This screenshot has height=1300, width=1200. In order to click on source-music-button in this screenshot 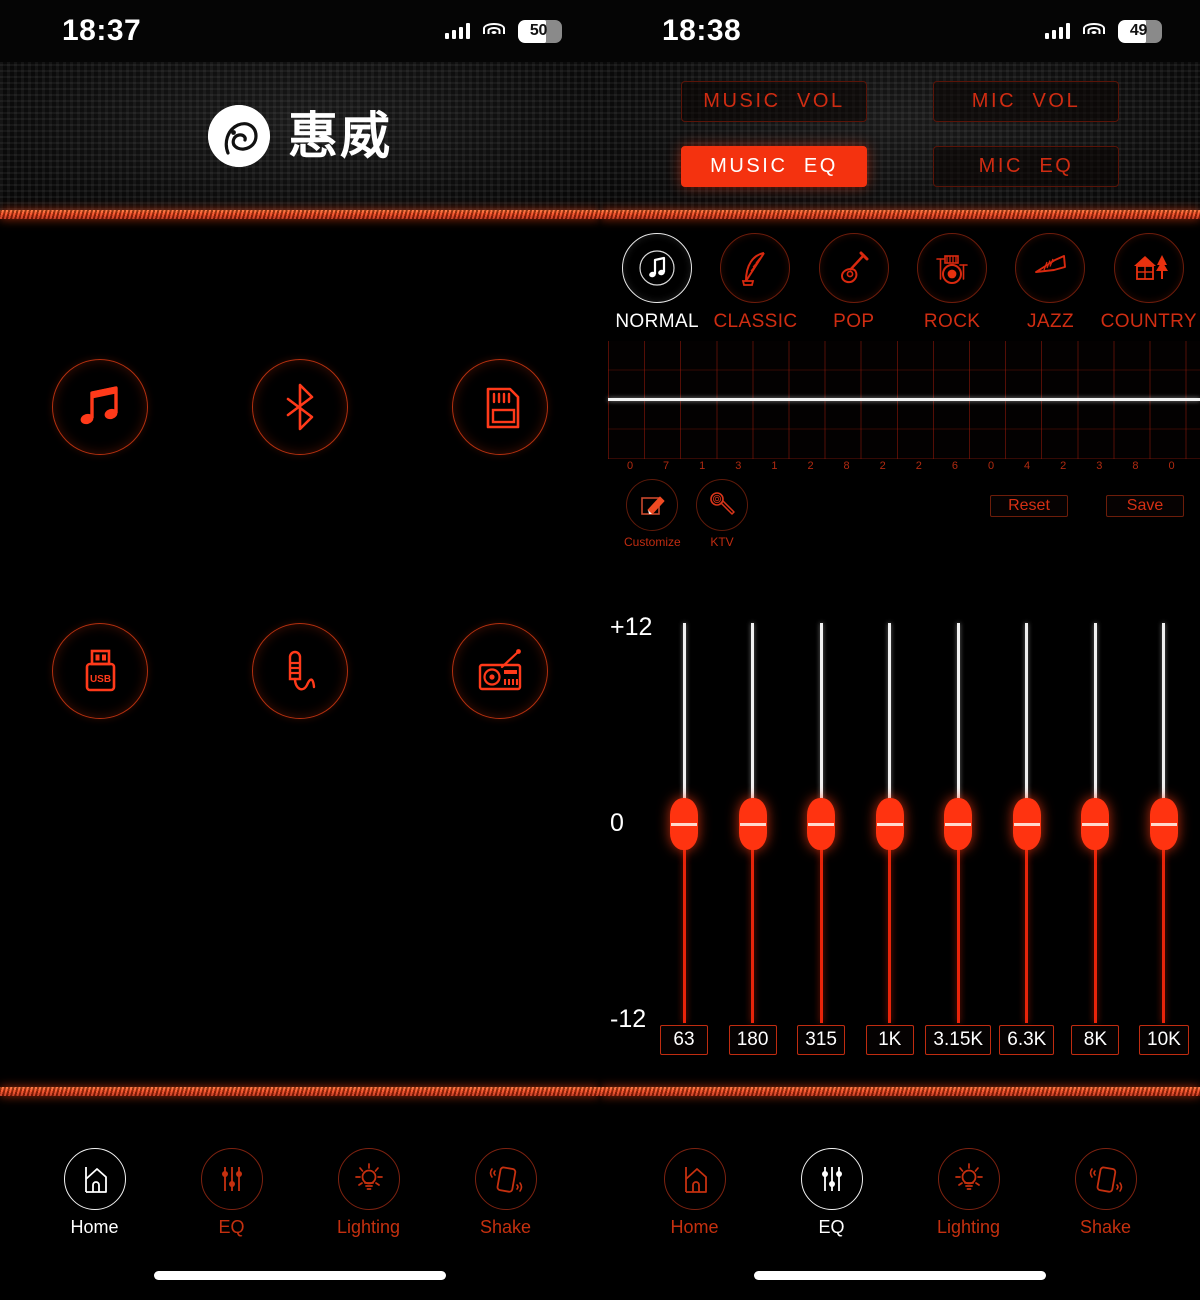, I will do `click(100, 407)`.